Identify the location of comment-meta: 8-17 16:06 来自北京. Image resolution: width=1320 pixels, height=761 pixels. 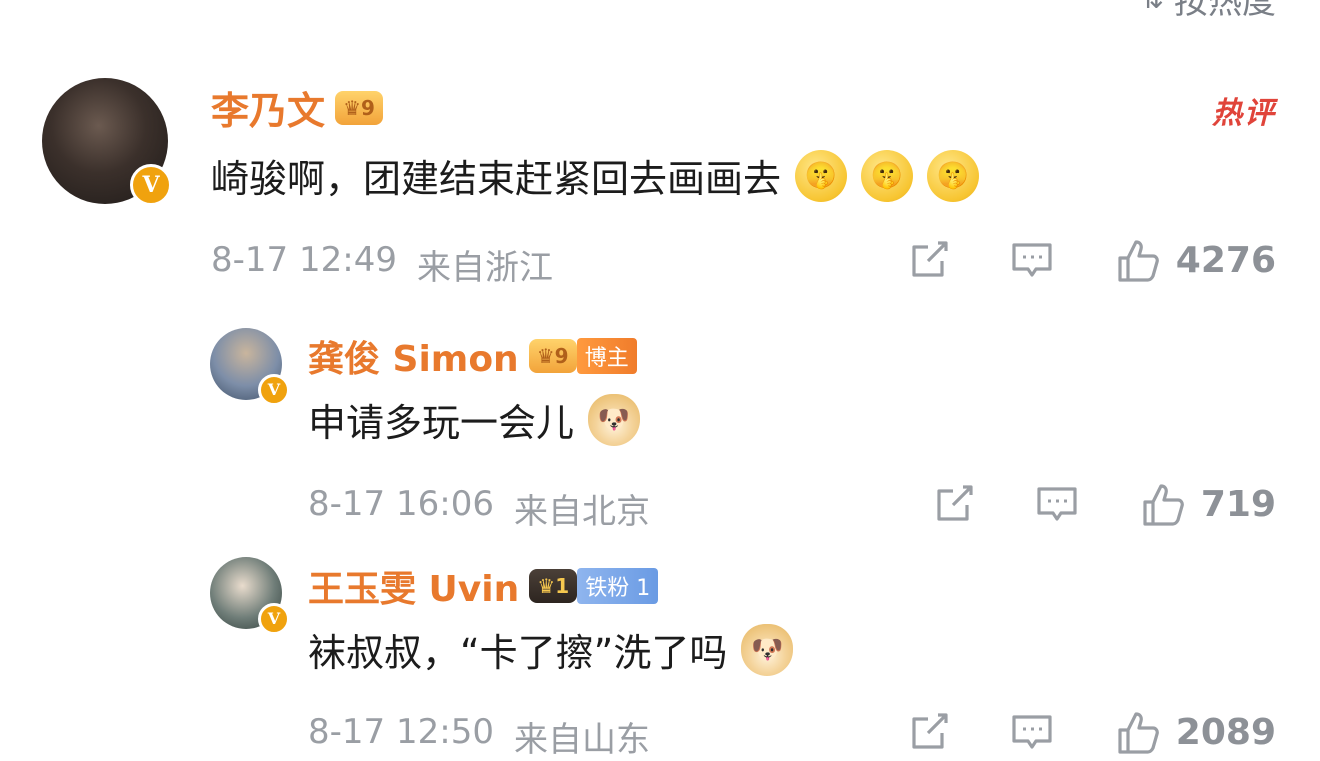
(479, 508).